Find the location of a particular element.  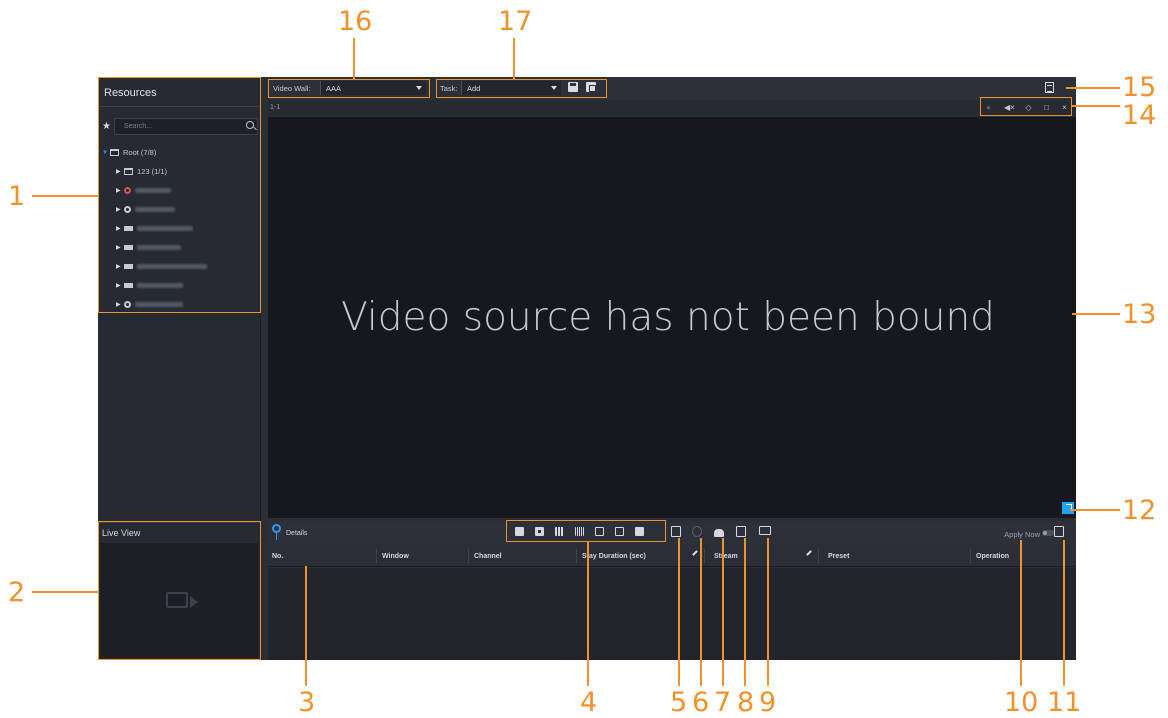

annotation-number-9: 9 is located at coordinates (768, 702).